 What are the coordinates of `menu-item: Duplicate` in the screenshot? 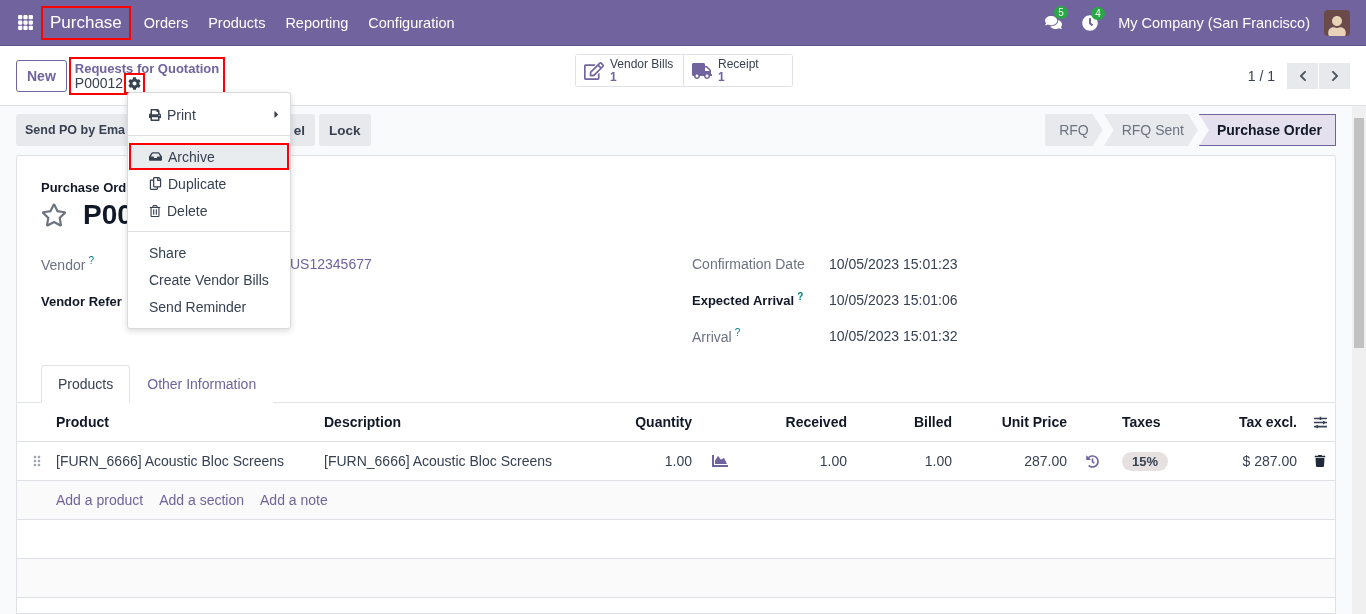 It's located at (209, 183).